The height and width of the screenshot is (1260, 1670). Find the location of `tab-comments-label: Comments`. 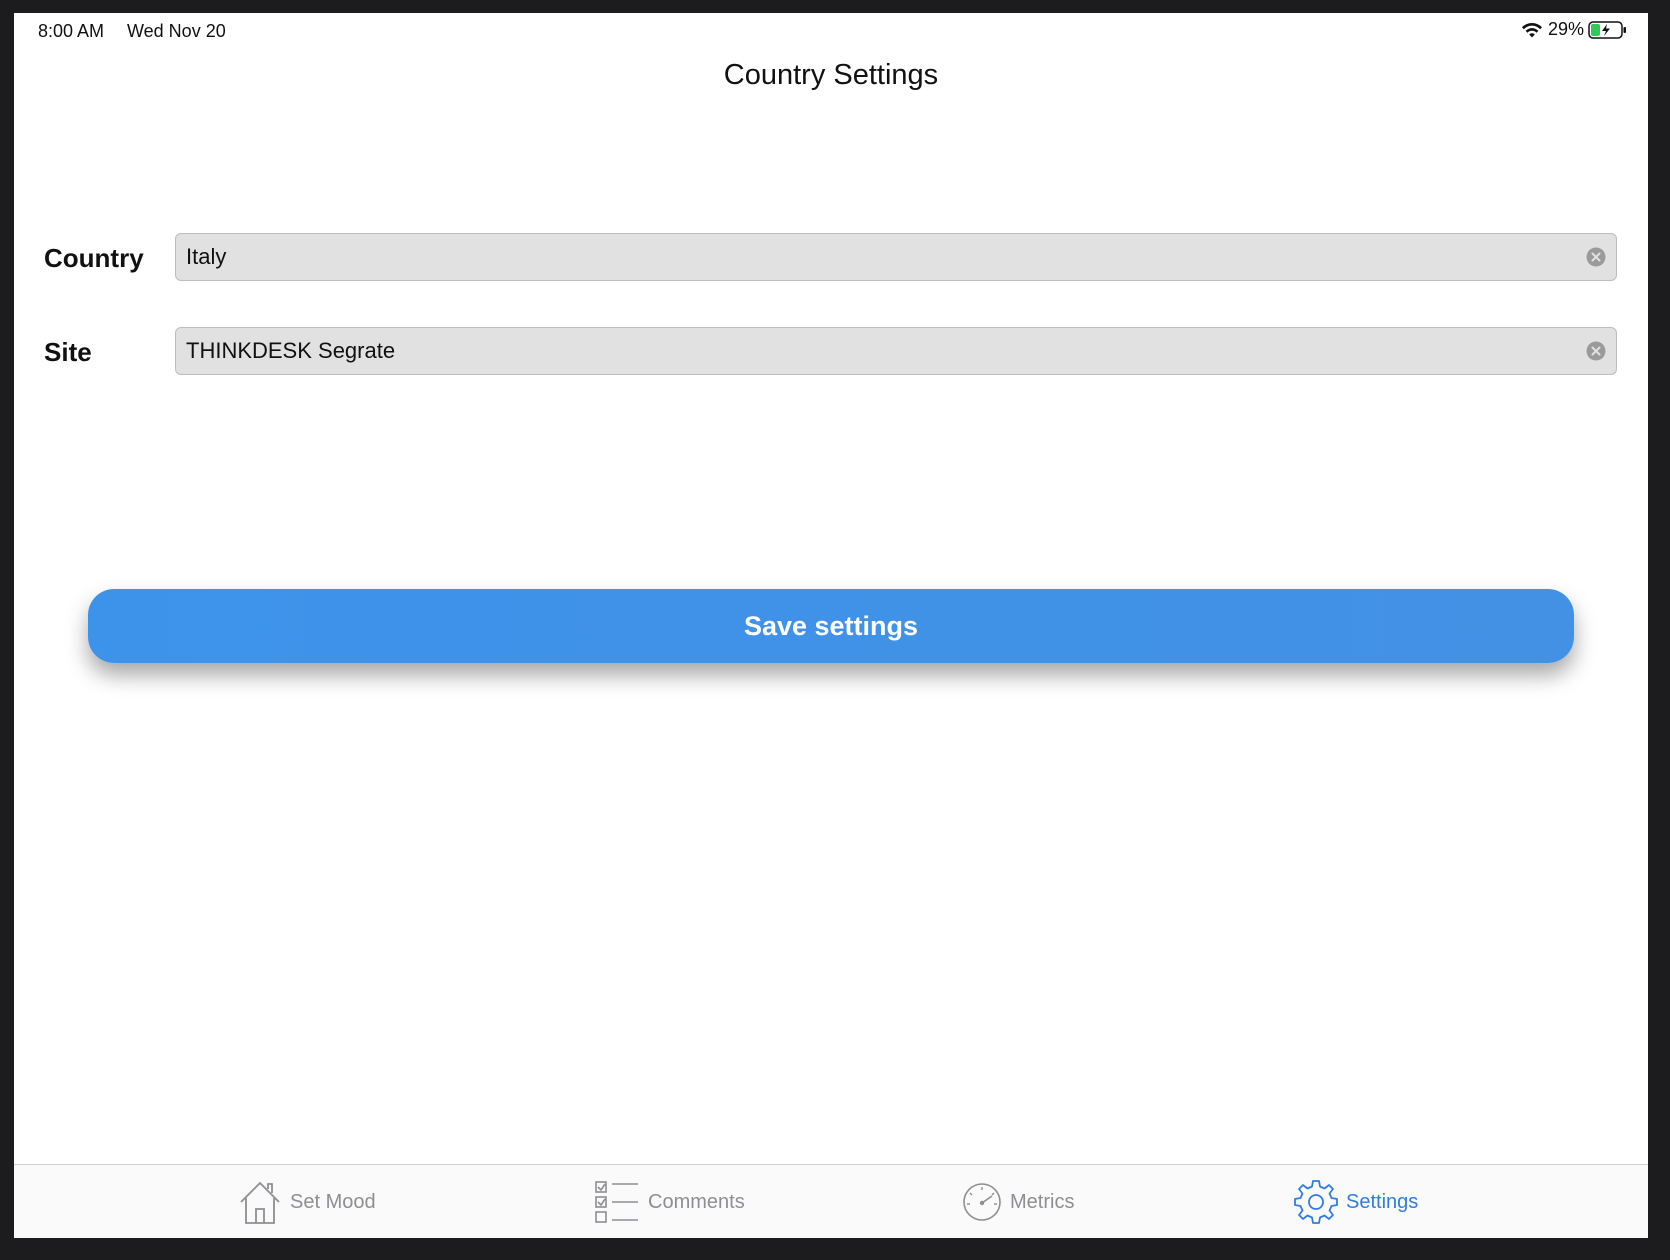

tab-comments-label: Comments is located at coordinates (696, 1201).